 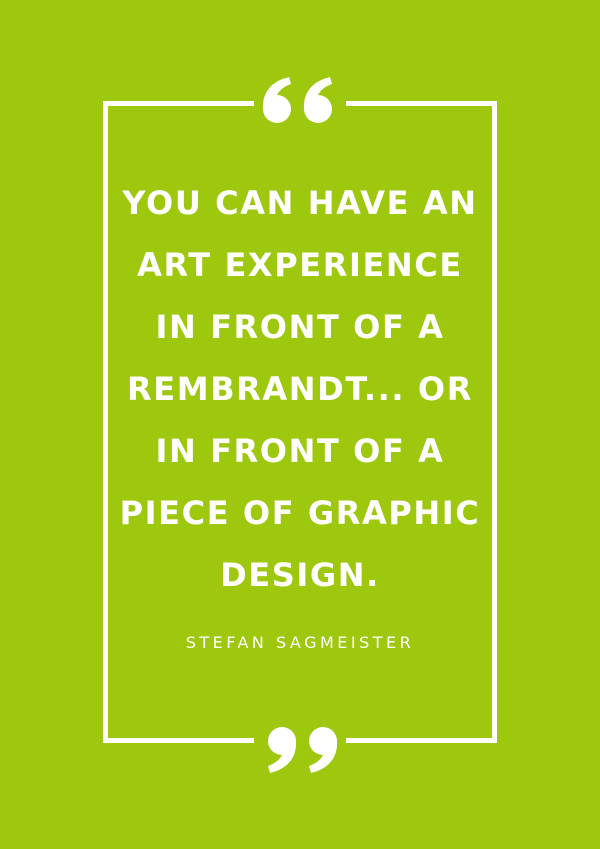 I want to click on quote-line: PIECE OF GRAPHIC, so click(x=300, y=513).